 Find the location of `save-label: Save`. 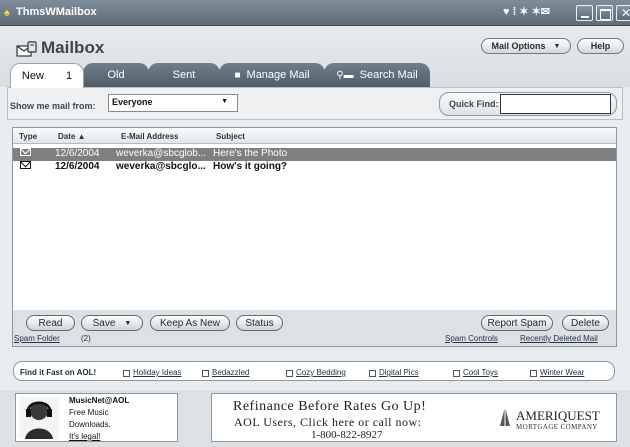

save-label: Save is located at coordinates (104, 323).